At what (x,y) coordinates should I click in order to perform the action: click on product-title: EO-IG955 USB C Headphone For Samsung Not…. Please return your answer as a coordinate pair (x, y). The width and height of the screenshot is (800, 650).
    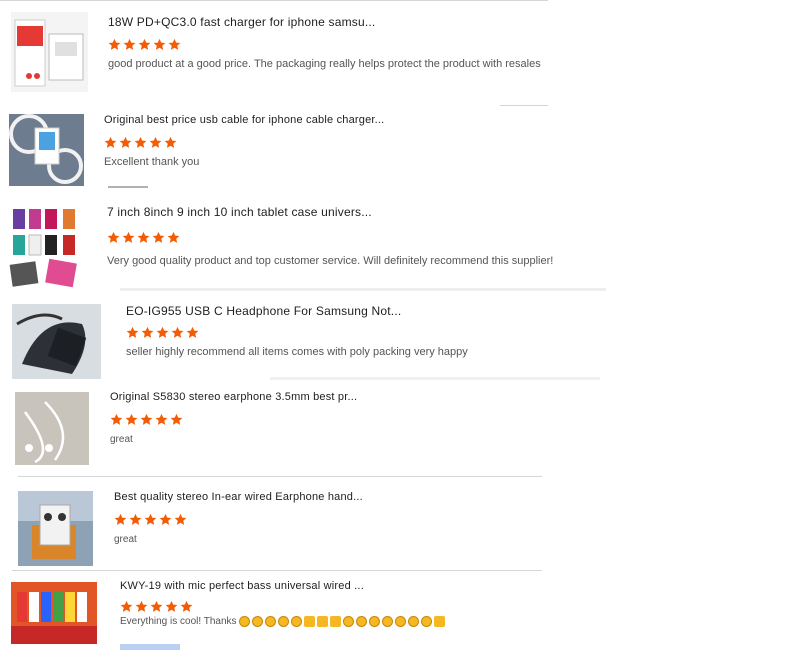
    Looking at the image, I should click on (263, 311).